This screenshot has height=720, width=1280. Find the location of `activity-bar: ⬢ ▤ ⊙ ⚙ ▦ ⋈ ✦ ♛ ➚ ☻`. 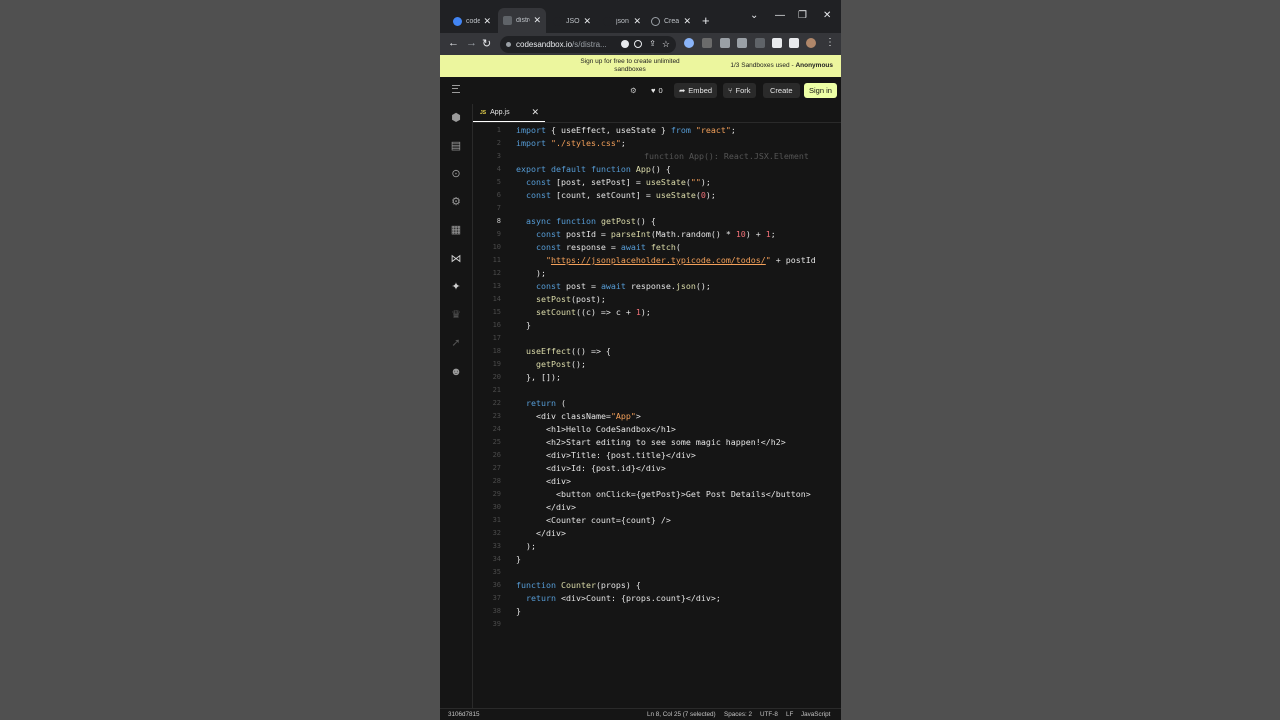

activity-bar: ⬢ ▤ ⊙ ⚙ ▦ ⋈ ✦ ♛ ➚ ☻ is located at coordinates (456, 406).